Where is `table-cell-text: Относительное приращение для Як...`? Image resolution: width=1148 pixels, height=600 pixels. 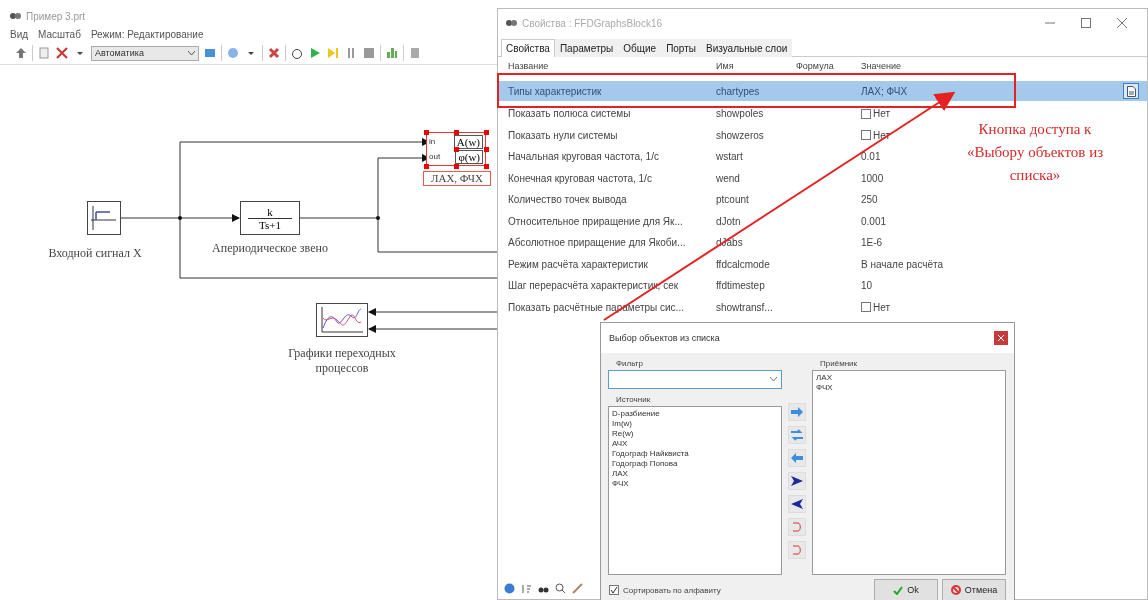
table-cell-text: Относительное приращение для Як... is located at coordinates (595, 221).